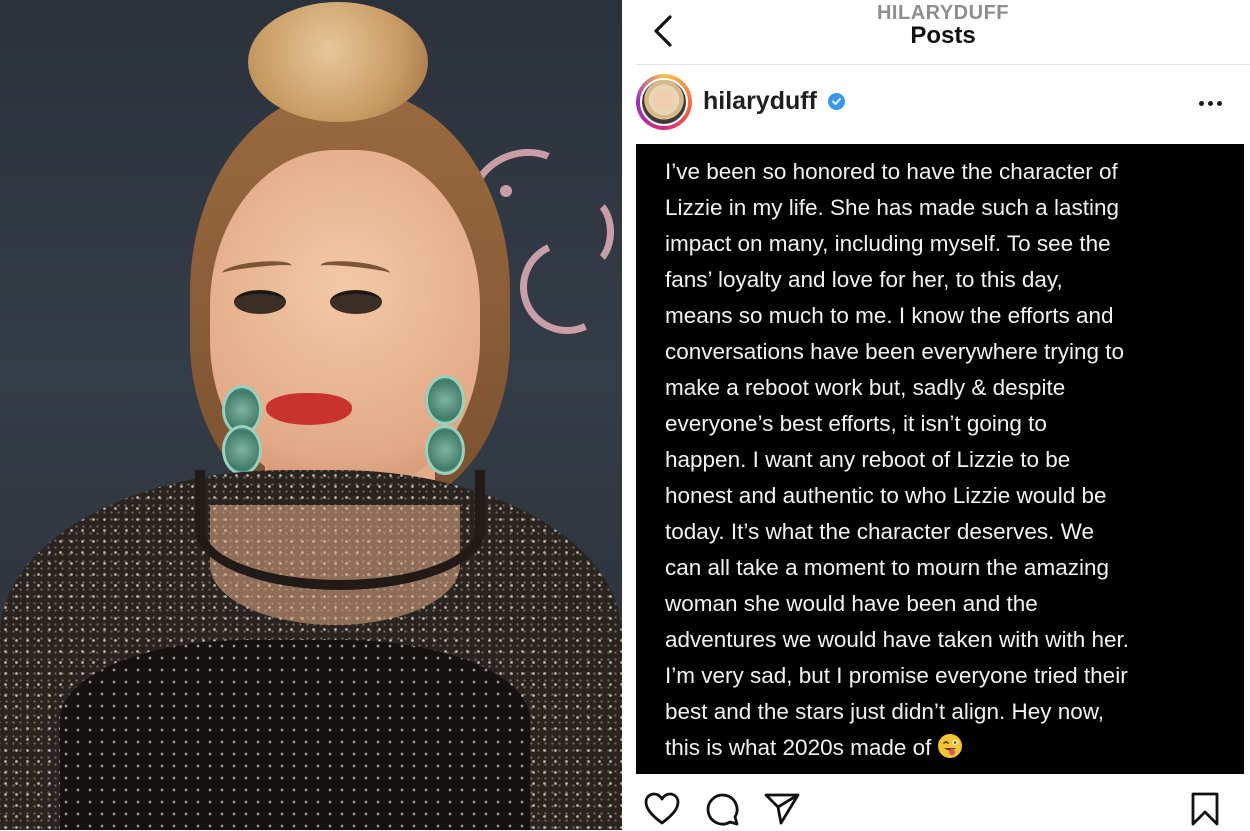 The image size is (1250, 831). What do you see at coordinates (798, 747) in the screenshot?
I see `text-line: this is what 2020s made of` at bounding box center [798, 747].